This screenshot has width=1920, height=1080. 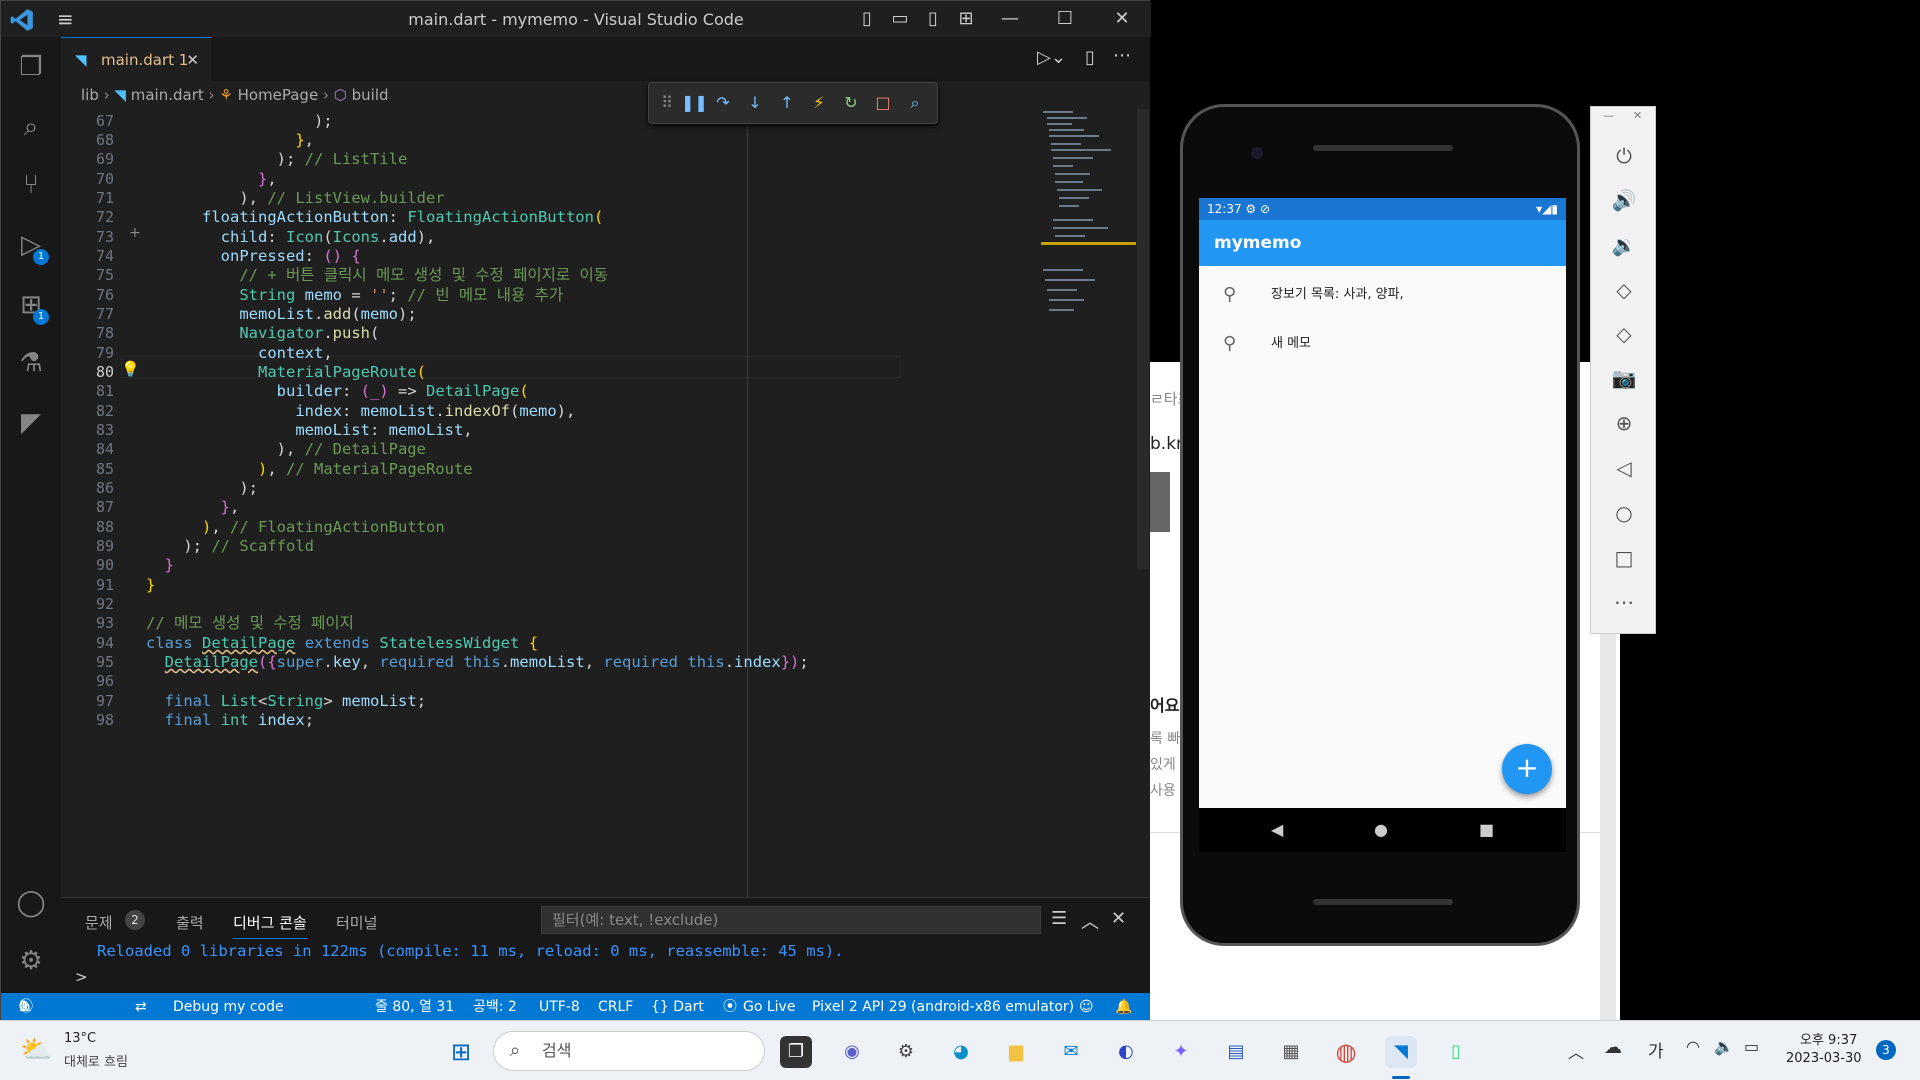 I want to click on filter-input: 필터(예: text, !exclude), so click(x=791, y=920).